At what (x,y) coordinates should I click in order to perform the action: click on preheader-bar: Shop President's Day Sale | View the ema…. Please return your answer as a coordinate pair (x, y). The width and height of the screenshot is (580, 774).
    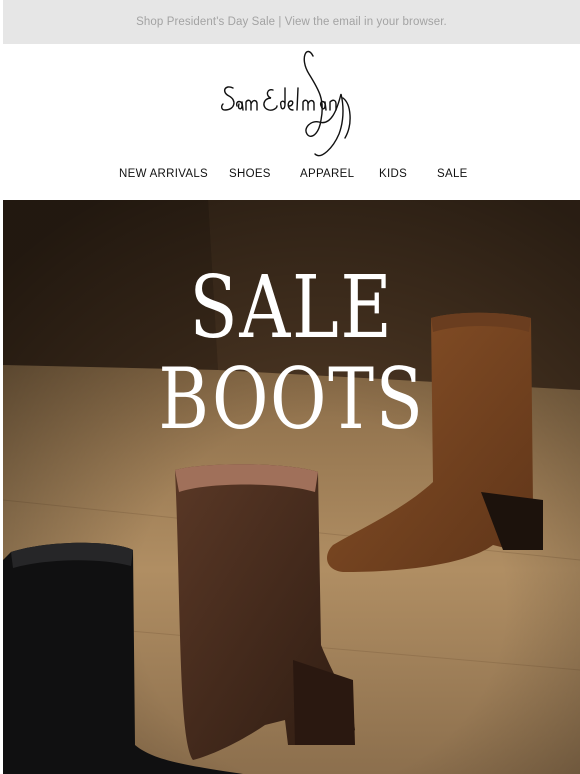
    Looking at the image, I should click on (291, 22).